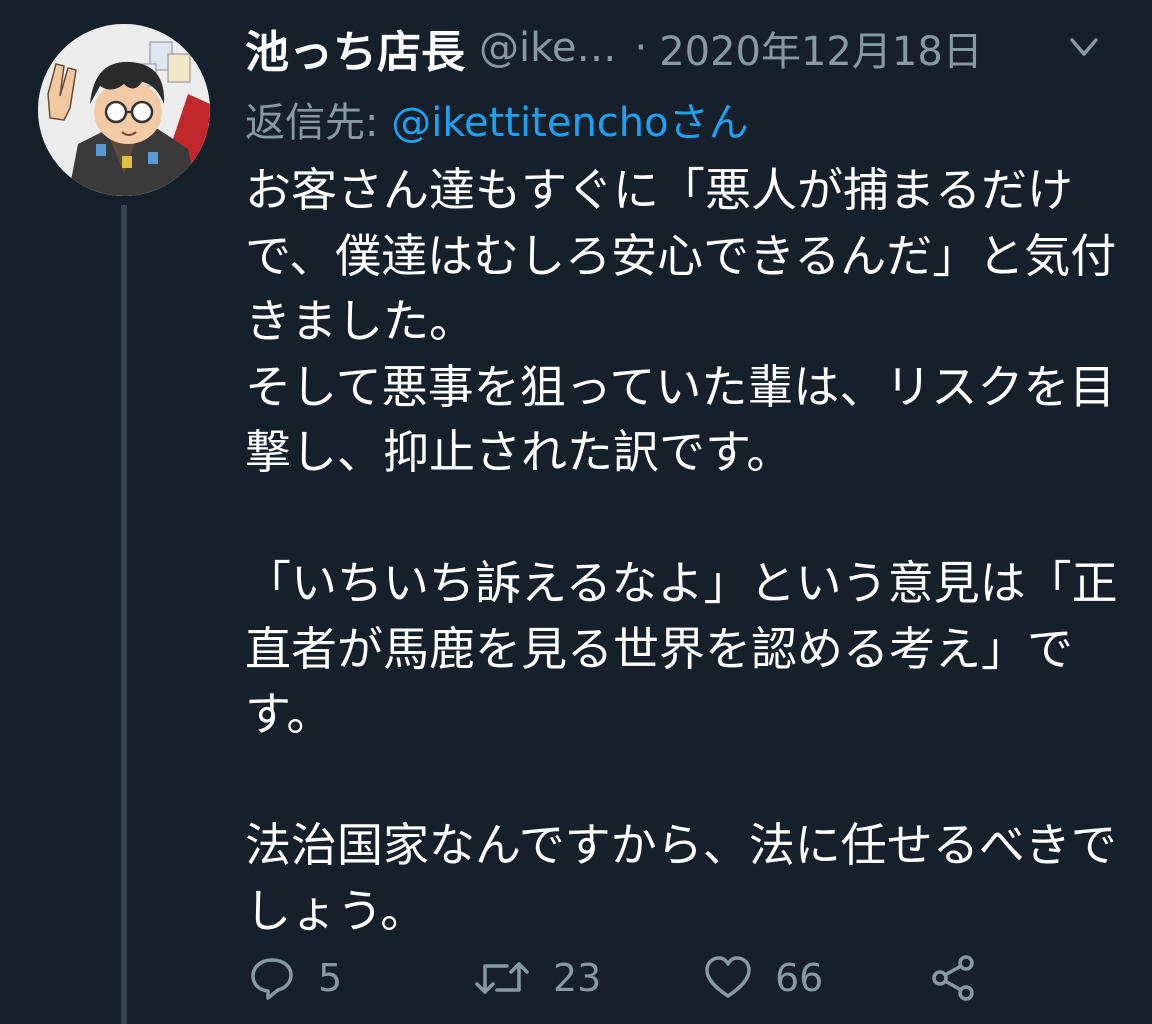  I want to click on reply-button: 5, so click(295, 978).